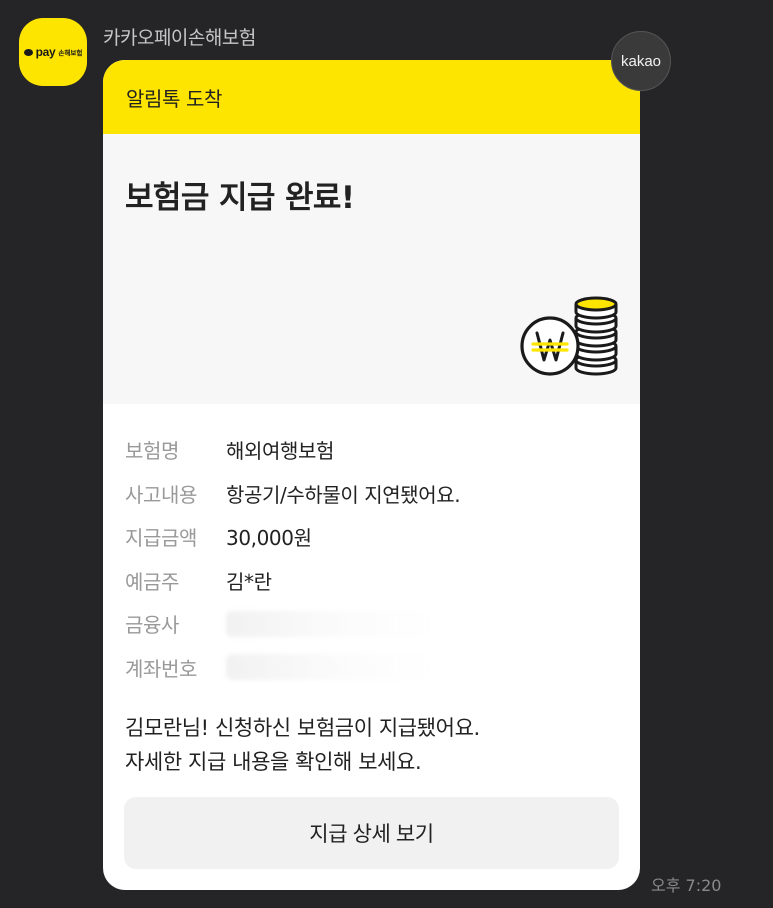  Describe the element at coordinates (152, 581) in the screenshot. I see `detail-label: 예금주` at that location.